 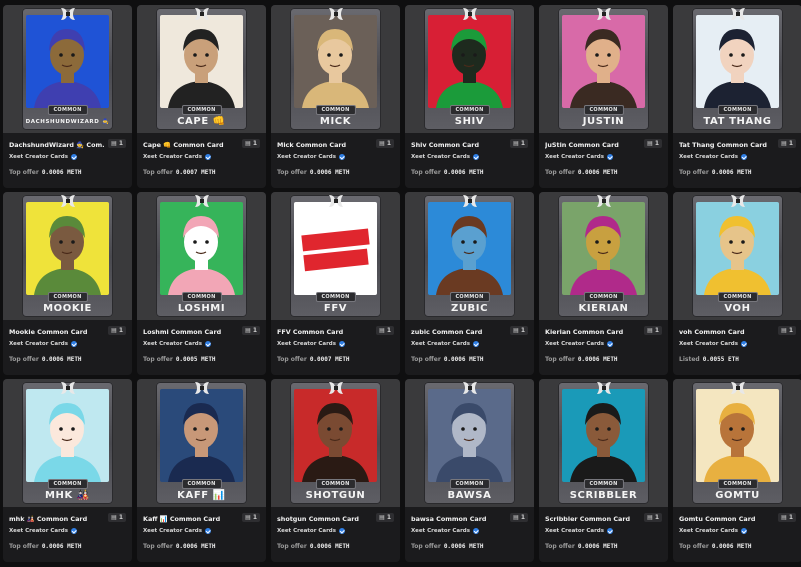 I want to click on card-title: zubic Common Card, so click(x=459, y=332).